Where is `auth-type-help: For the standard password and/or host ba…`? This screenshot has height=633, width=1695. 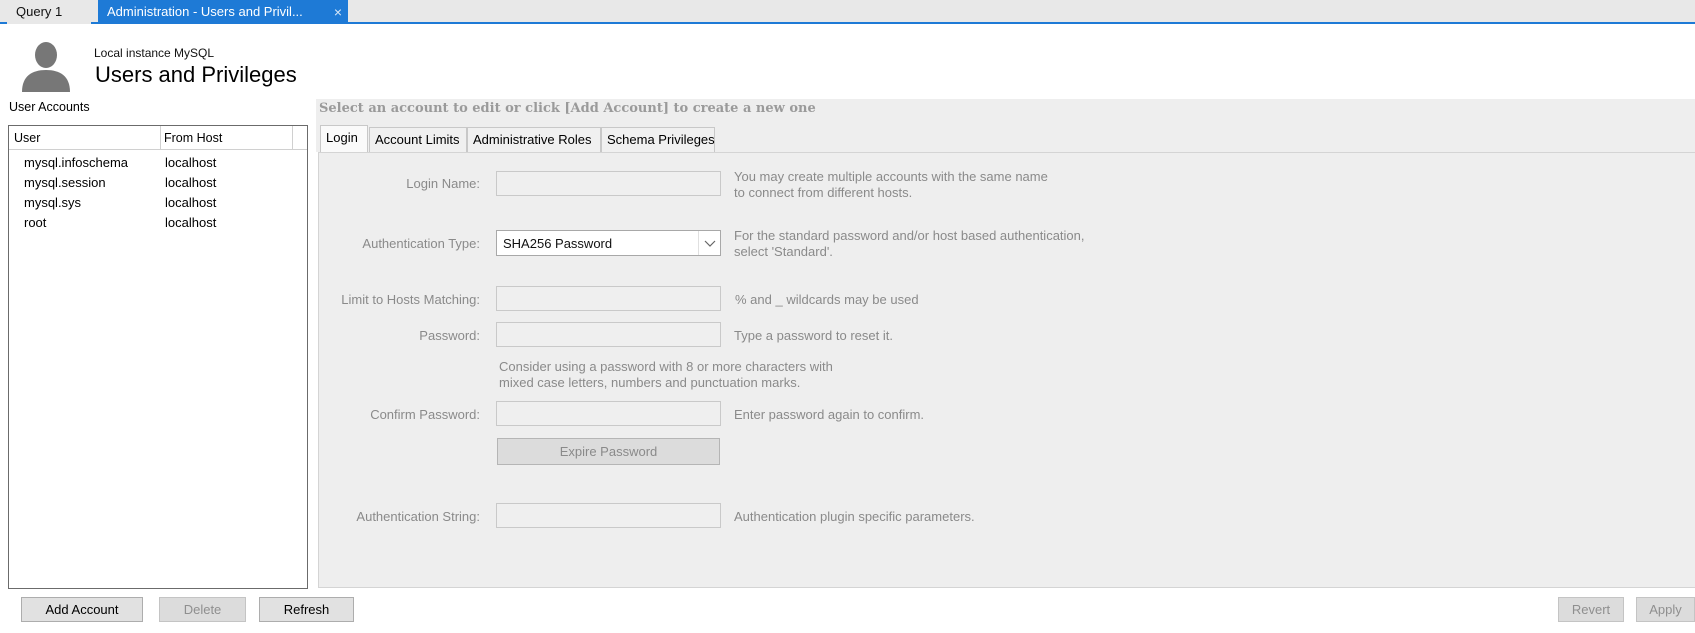 auth-type-help: For the standard password and/or host ba… is located at coordinates (909, 244).